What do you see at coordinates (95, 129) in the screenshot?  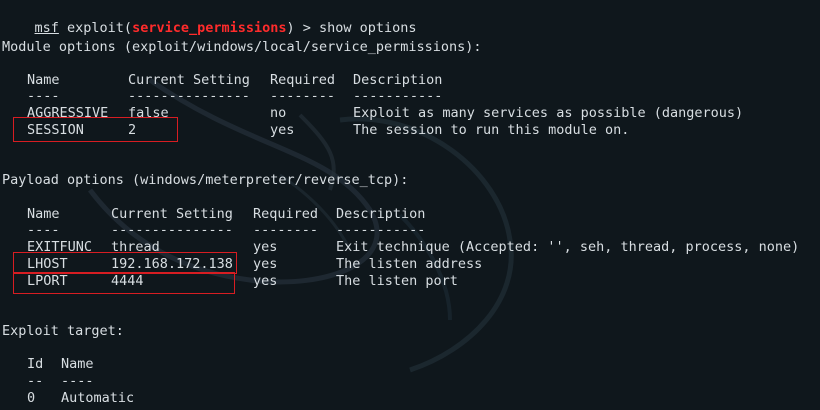 I see `session-highlight-box` at bounding box center [95, 129].